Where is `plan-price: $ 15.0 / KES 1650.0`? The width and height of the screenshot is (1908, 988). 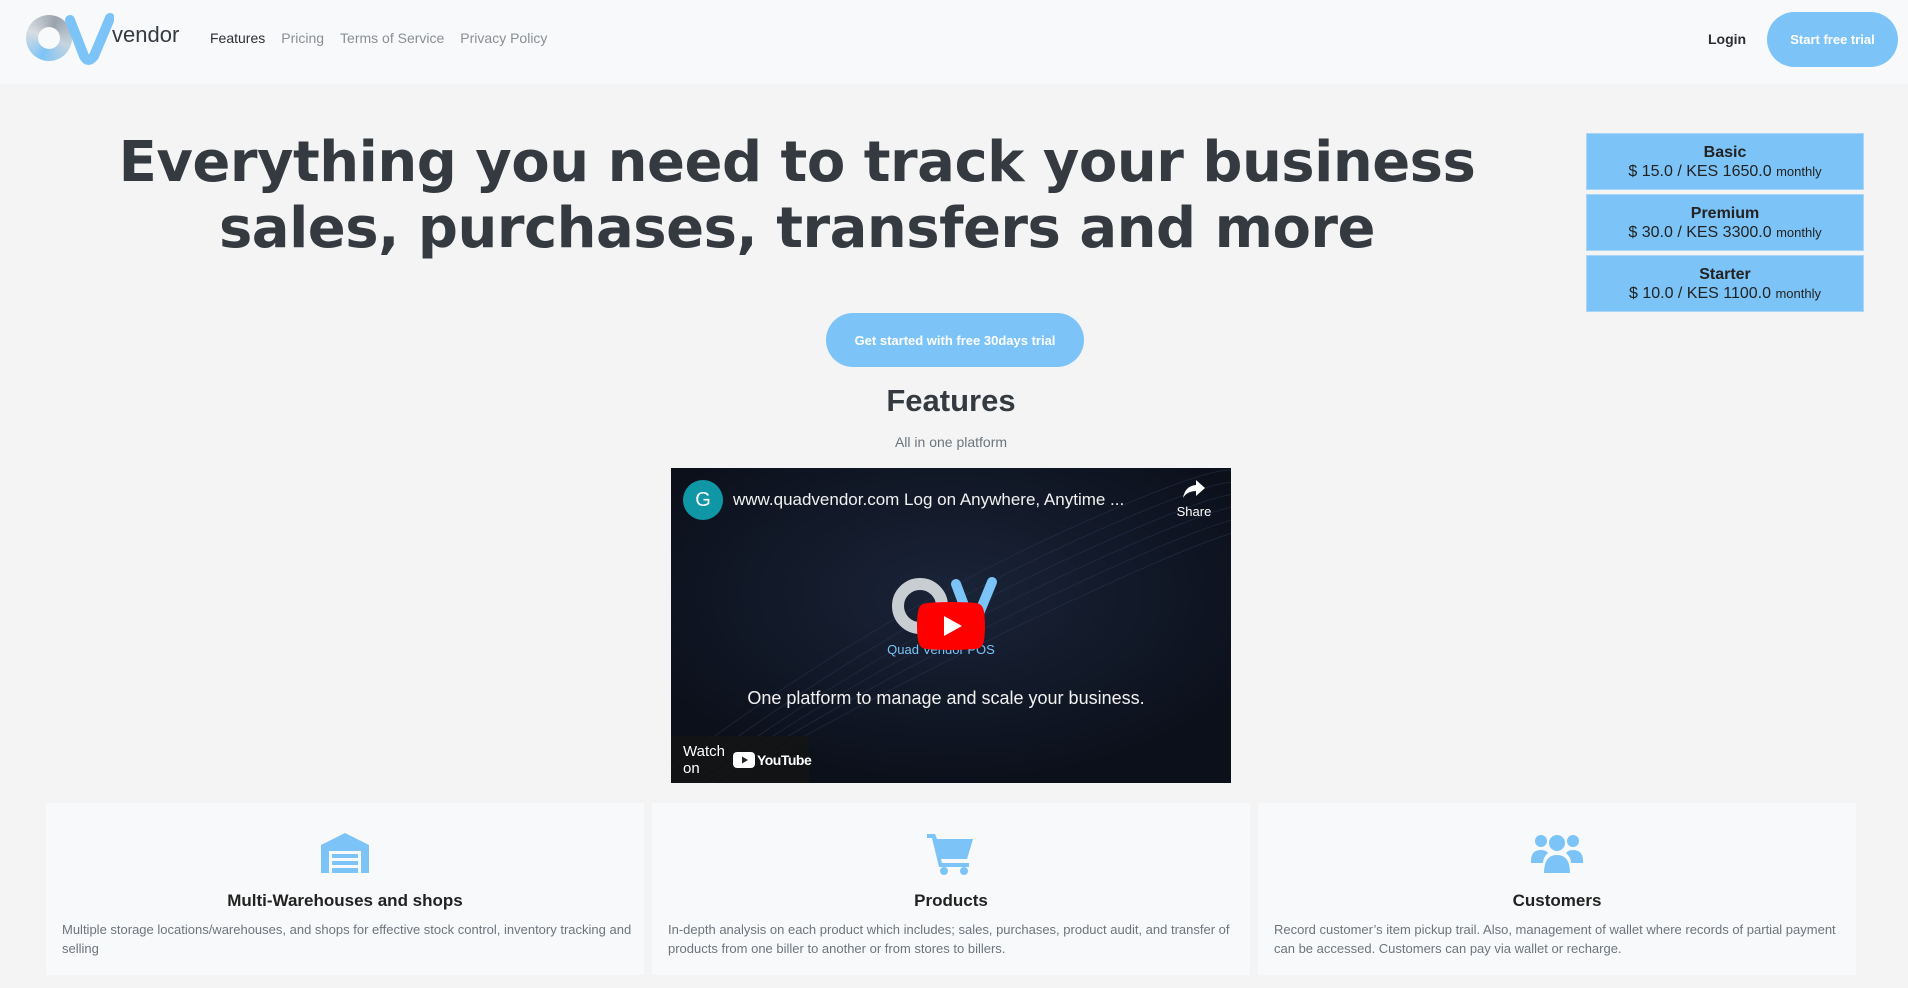 plan-price: $ 15.0 / KES 1650.0 is located at coordinates (1700, 171).